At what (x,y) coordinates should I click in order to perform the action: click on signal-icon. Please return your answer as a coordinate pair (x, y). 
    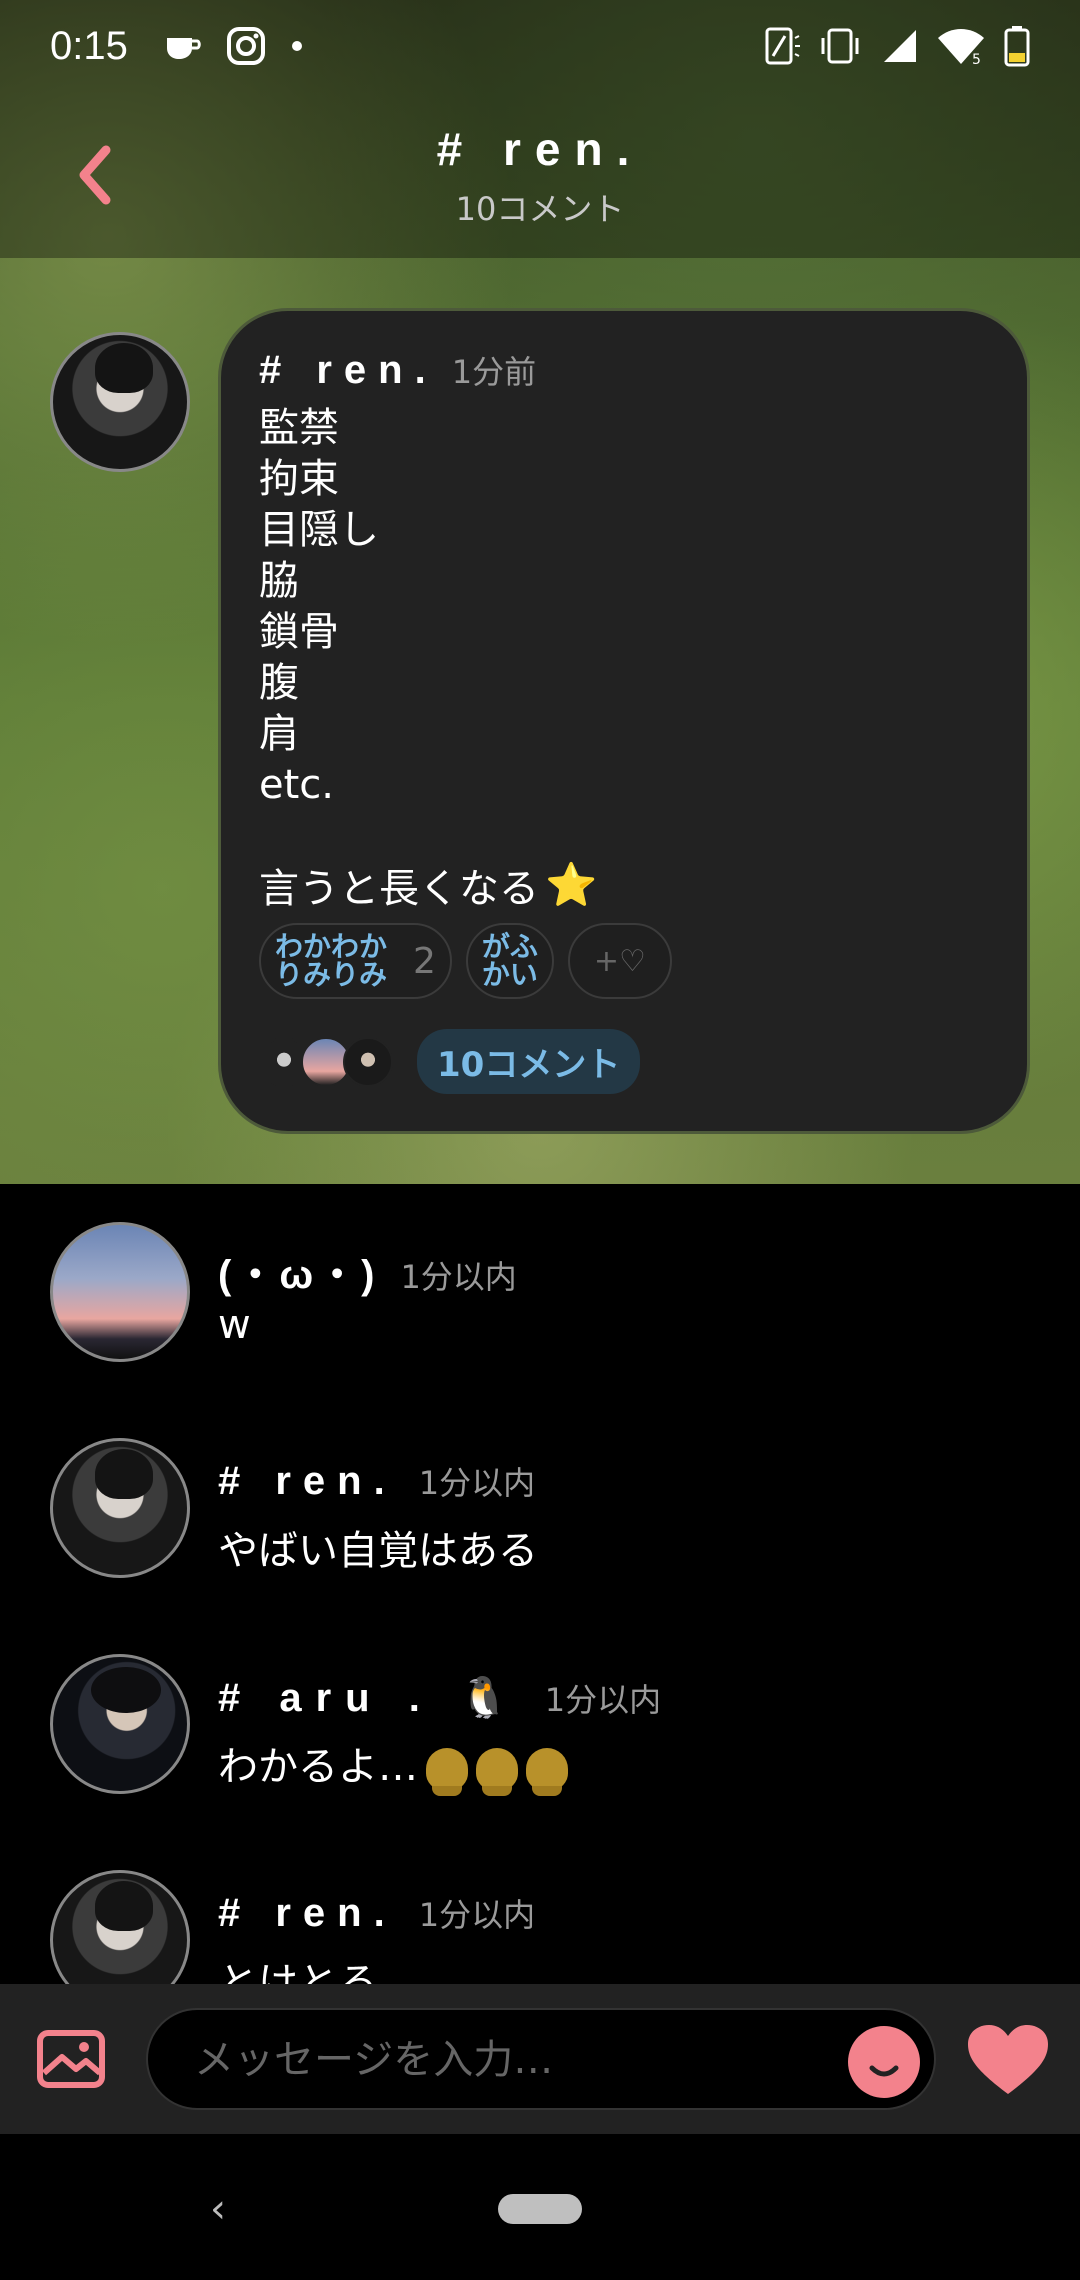
    Looking at the image, I should click on (900, 46).